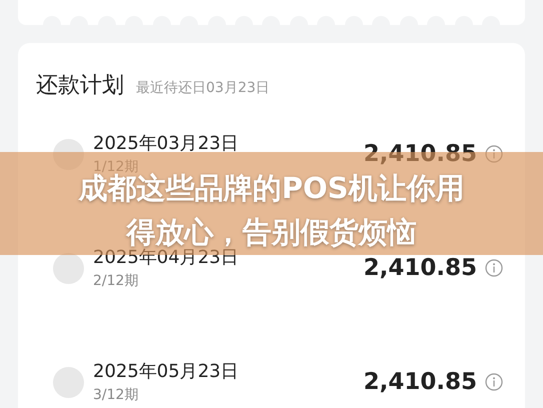  Describe the element at coordinates (166, 258) in the screenshot. I see `due-date: 2025年04月23日` at that location.